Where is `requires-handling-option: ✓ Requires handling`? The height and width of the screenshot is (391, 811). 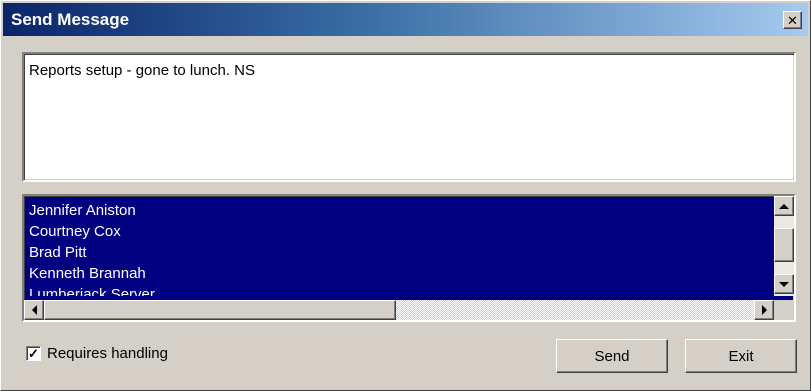 requires-handling-option: ✓ Requires handling is located at coordinates (97, 353).